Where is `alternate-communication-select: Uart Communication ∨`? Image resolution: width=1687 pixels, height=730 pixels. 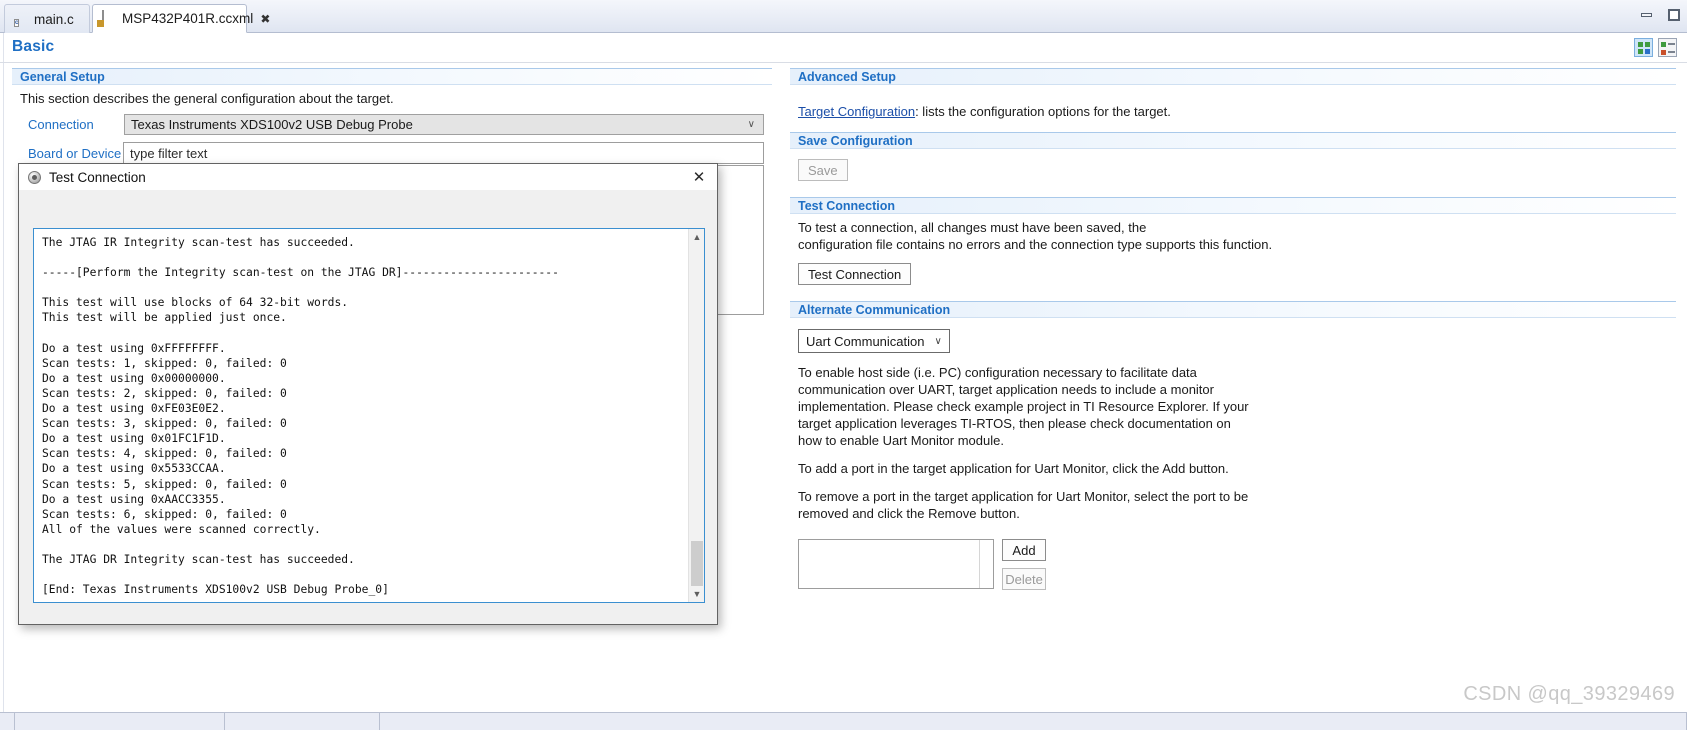
alternate-communication-select: Uart Communication ∨ is located at coordinates (874, 341).